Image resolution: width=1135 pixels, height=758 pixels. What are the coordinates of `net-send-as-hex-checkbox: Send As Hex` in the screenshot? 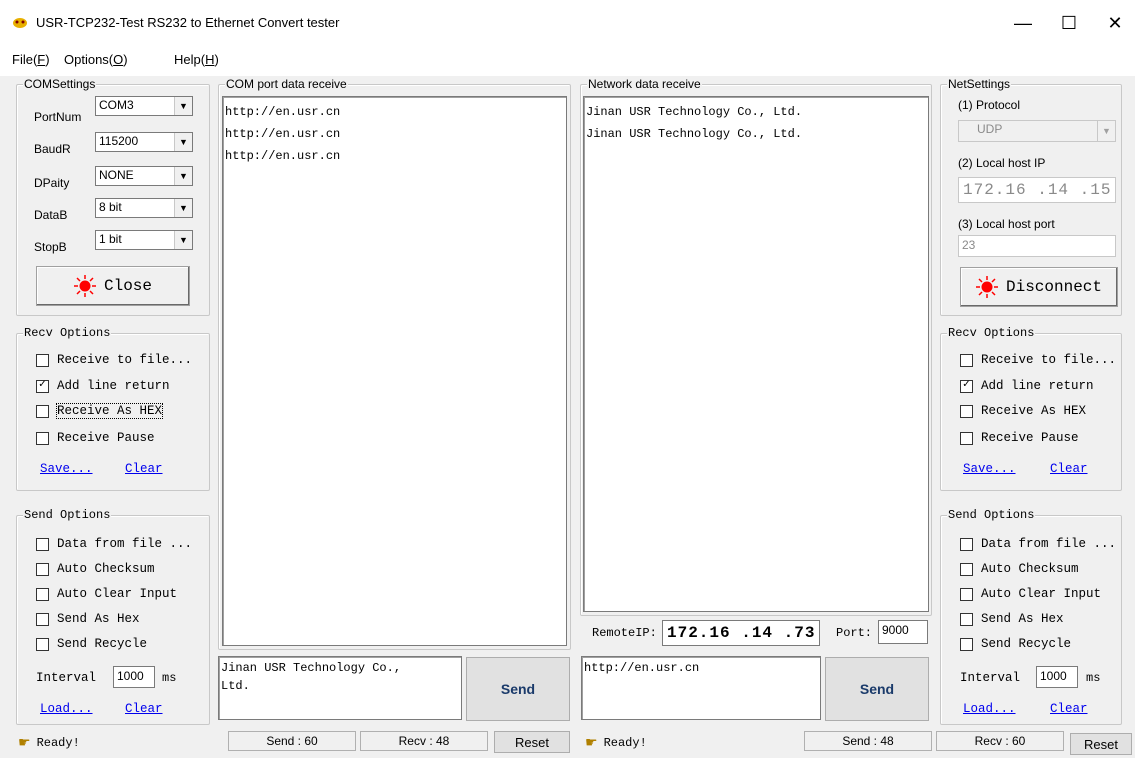 It's located at (1012, 619).